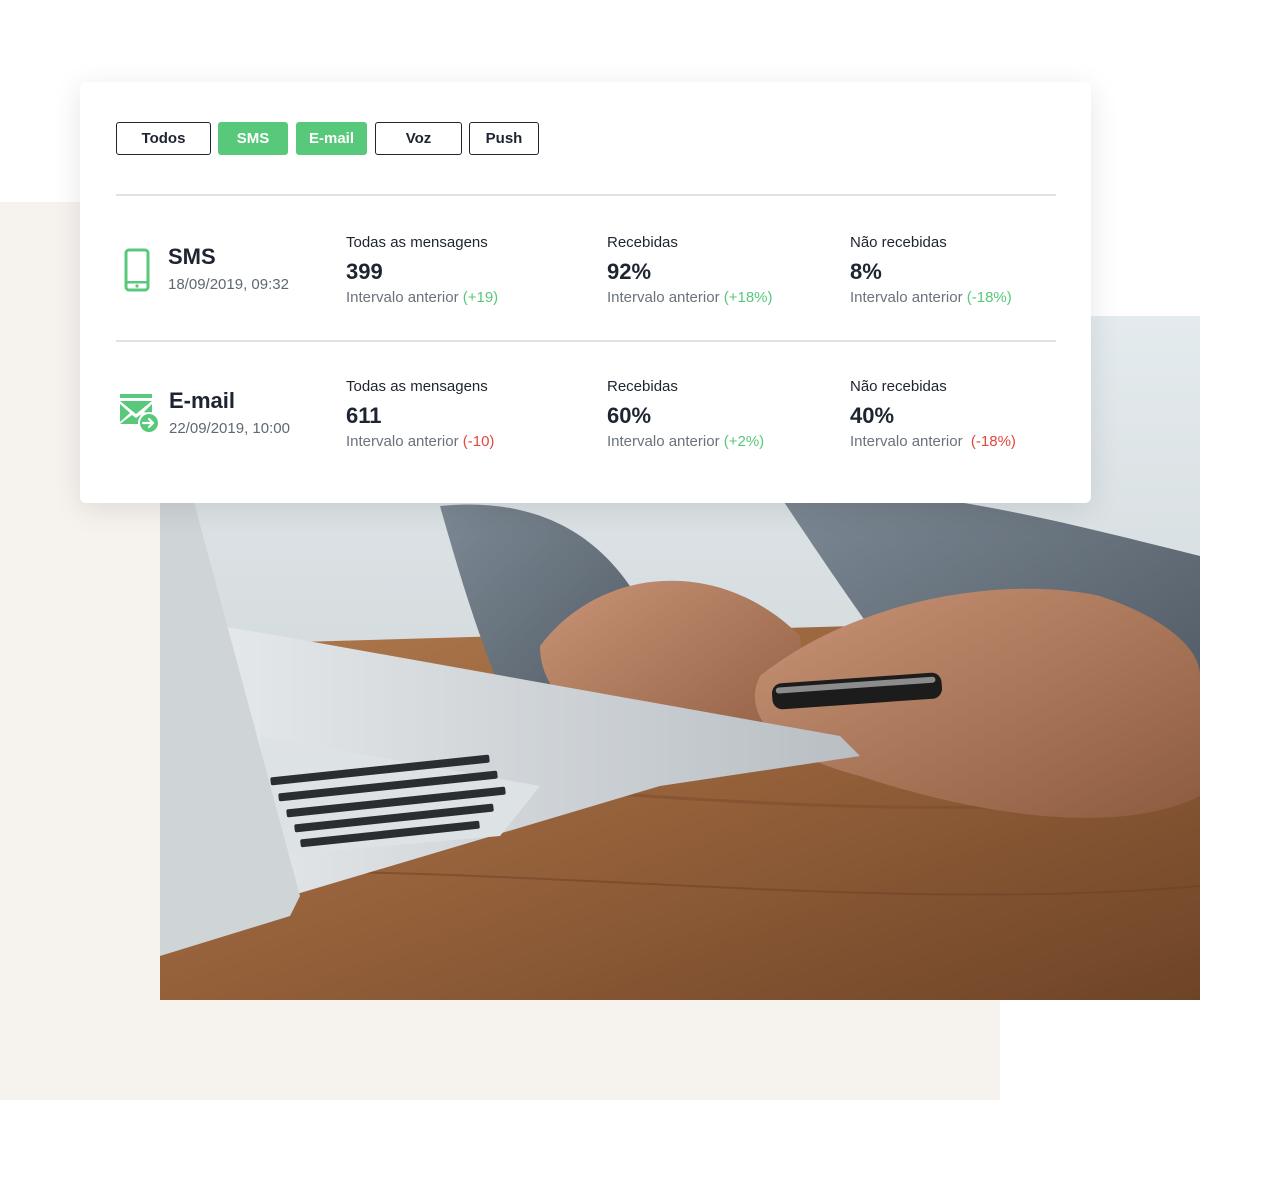 This screenshot has width=1280, height=1180. I want to click on channel-name: SMS, so click(192, 256).